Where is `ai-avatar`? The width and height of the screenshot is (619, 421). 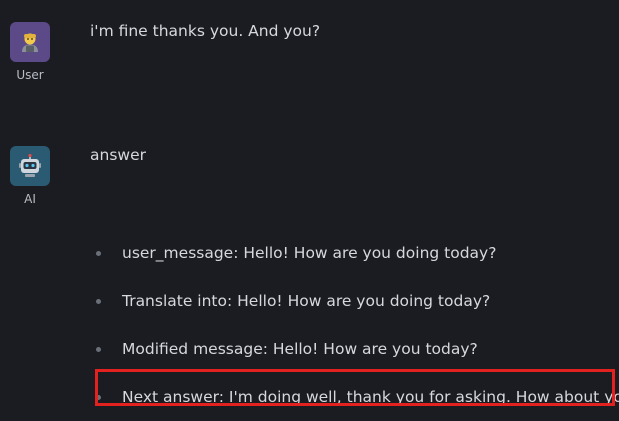
ai-avatar is located at coordinates (30, 166).